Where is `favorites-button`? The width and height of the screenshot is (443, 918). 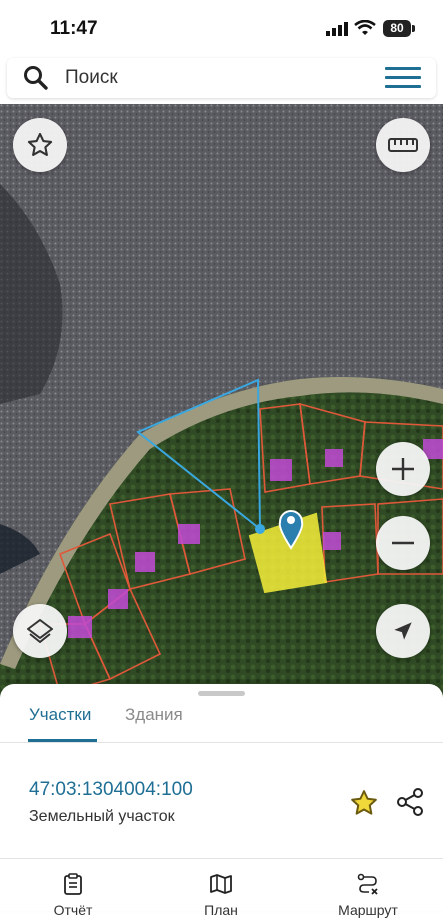 favorites-button is located at coordinates (40, 145).